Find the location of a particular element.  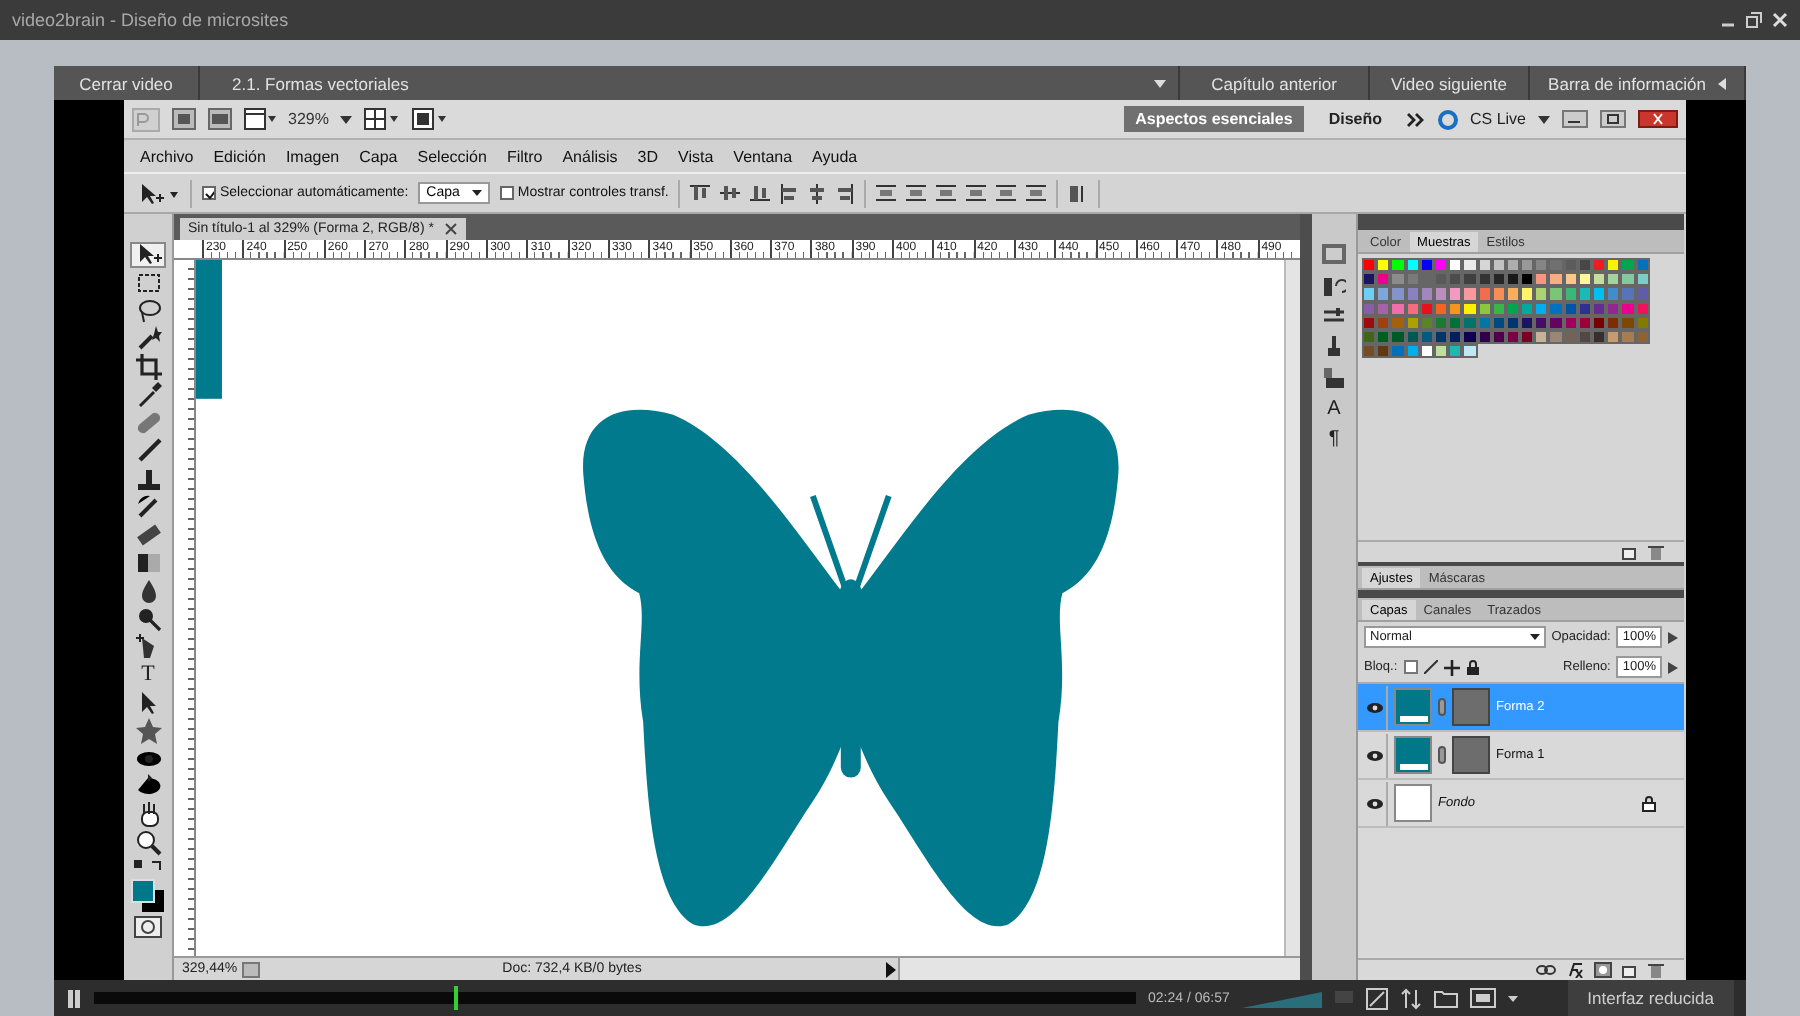

menu-item: Edición is located at coordinates (239, 156).